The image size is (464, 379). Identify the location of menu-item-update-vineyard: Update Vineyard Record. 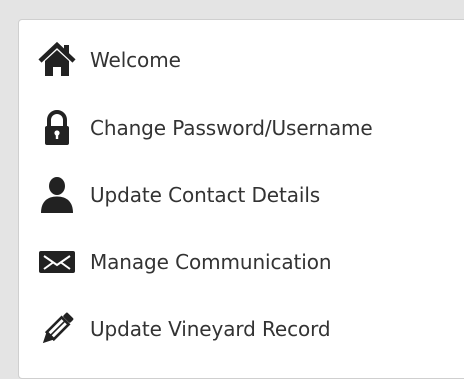
(239, 329).